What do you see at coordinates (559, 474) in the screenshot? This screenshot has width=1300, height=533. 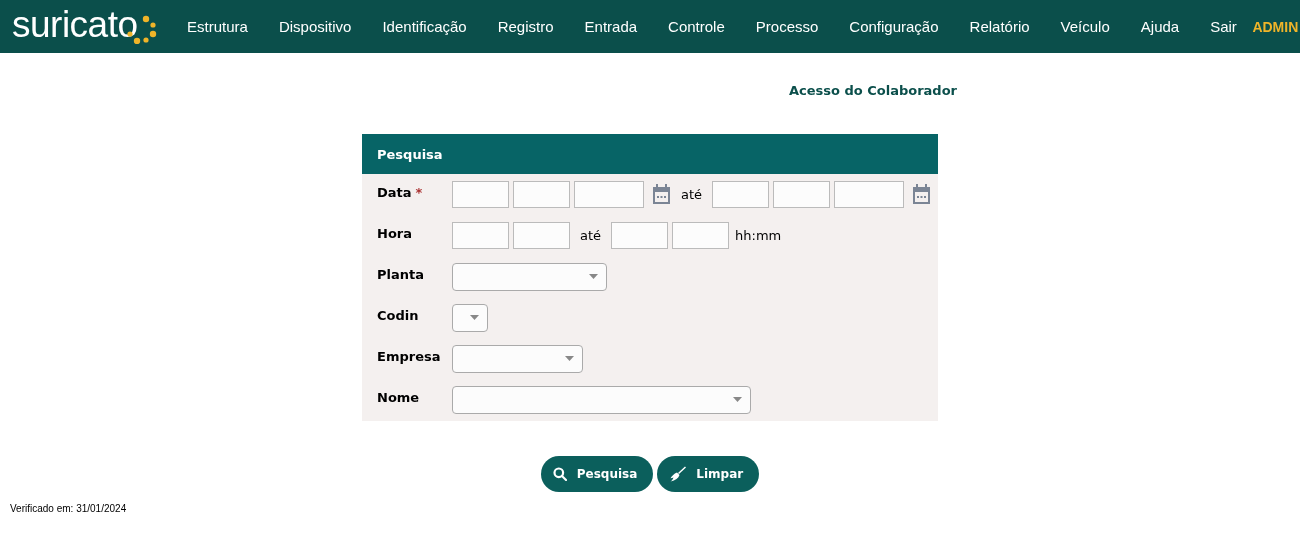 I see `search-icon` at bounding box center [559, 474].